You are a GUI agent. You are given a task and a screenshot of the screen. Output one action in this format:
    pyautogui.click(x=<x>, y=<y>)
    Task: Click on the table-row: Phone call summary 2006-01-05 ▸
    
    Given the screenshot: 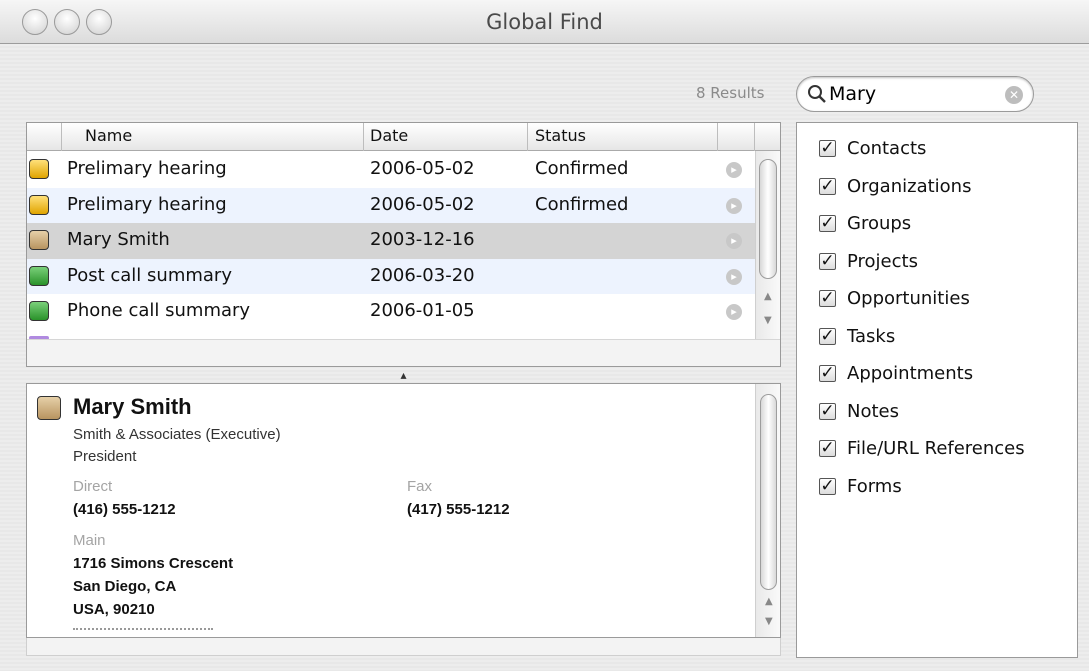 What is the action you would take?
    pyautogui.click(x=391, y=312)
    